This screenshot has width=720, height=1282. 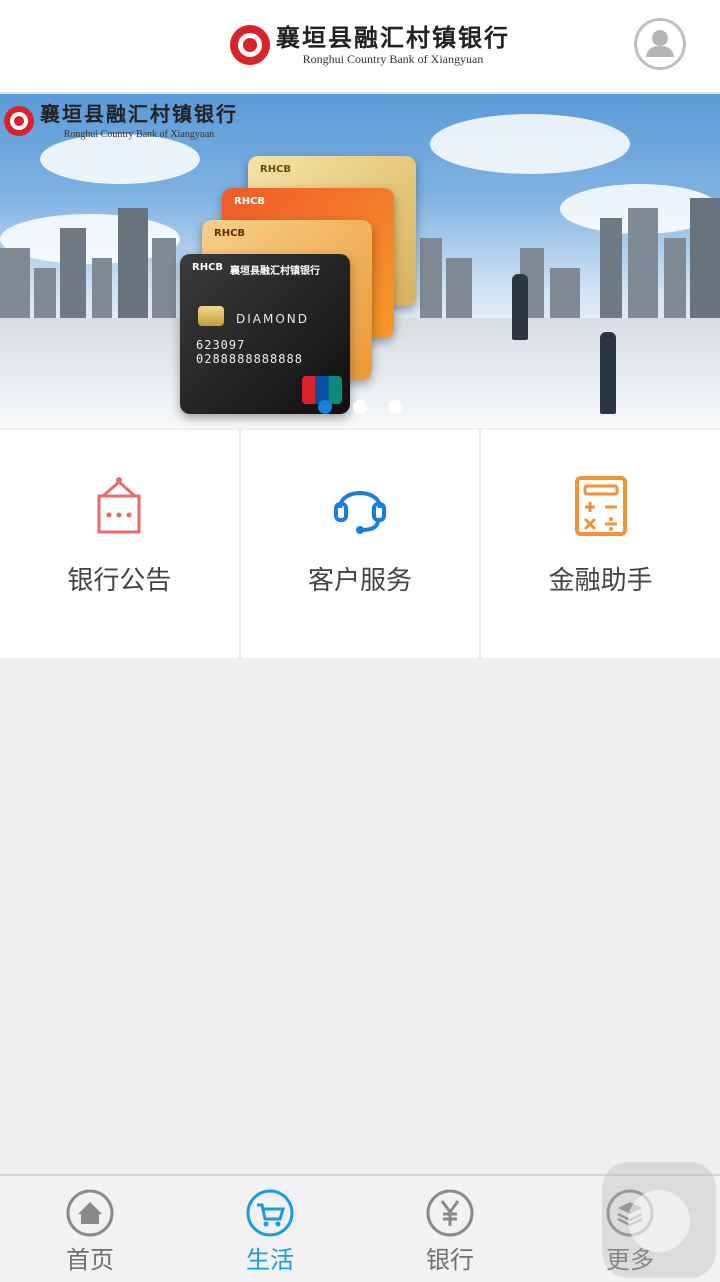 What do you see at coordinates (208, 267) in the screenshot?
I see `card-brand: RHCB` at bounding box center [208, 267].